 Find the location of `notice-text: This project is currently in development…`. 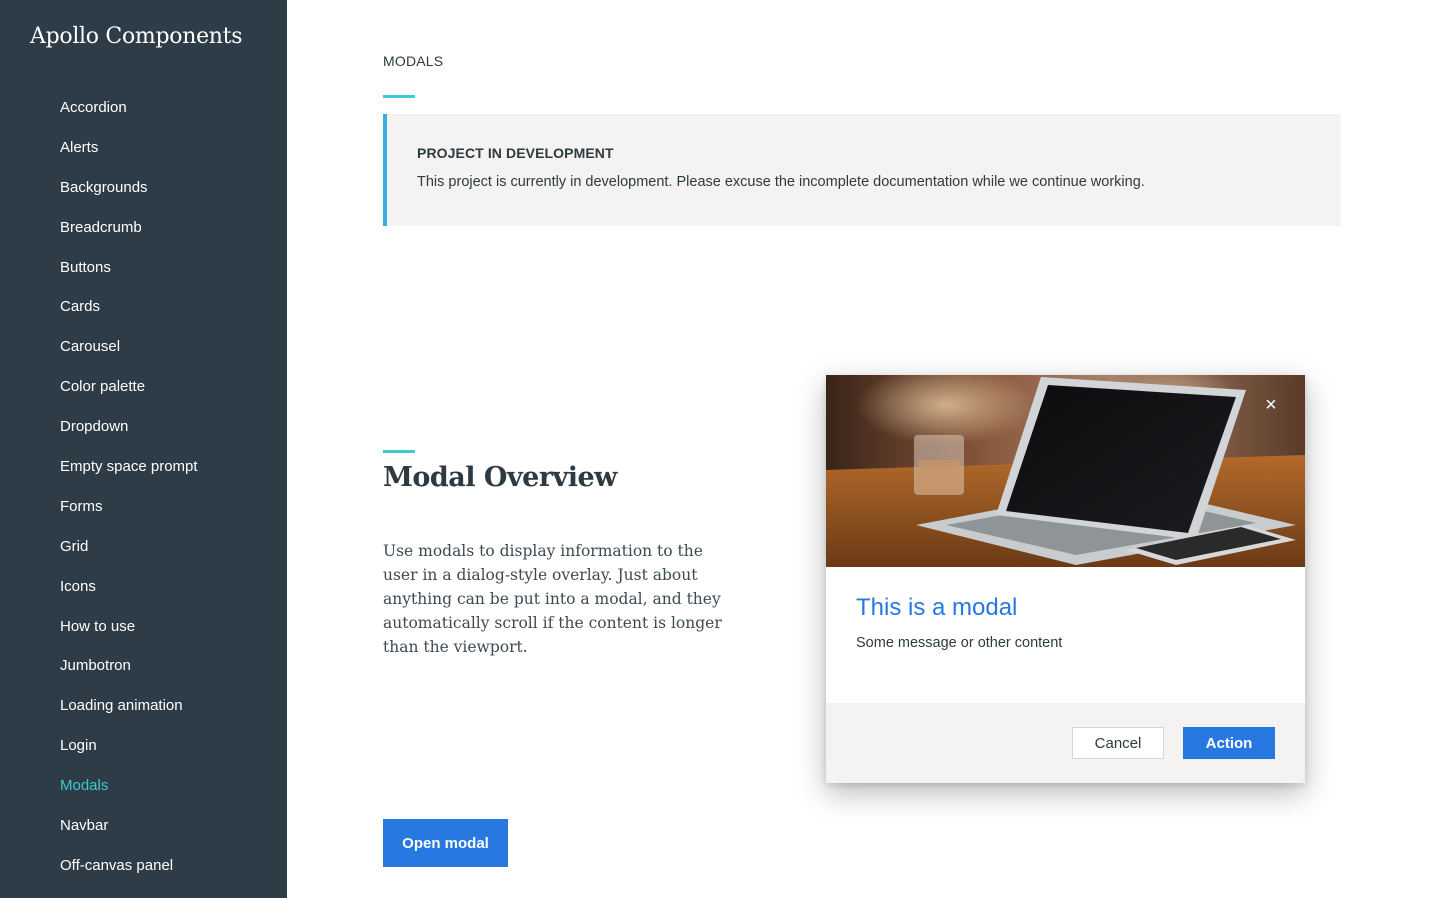

notice-text: This project is currently in development… is located at coordinates (781, 182).